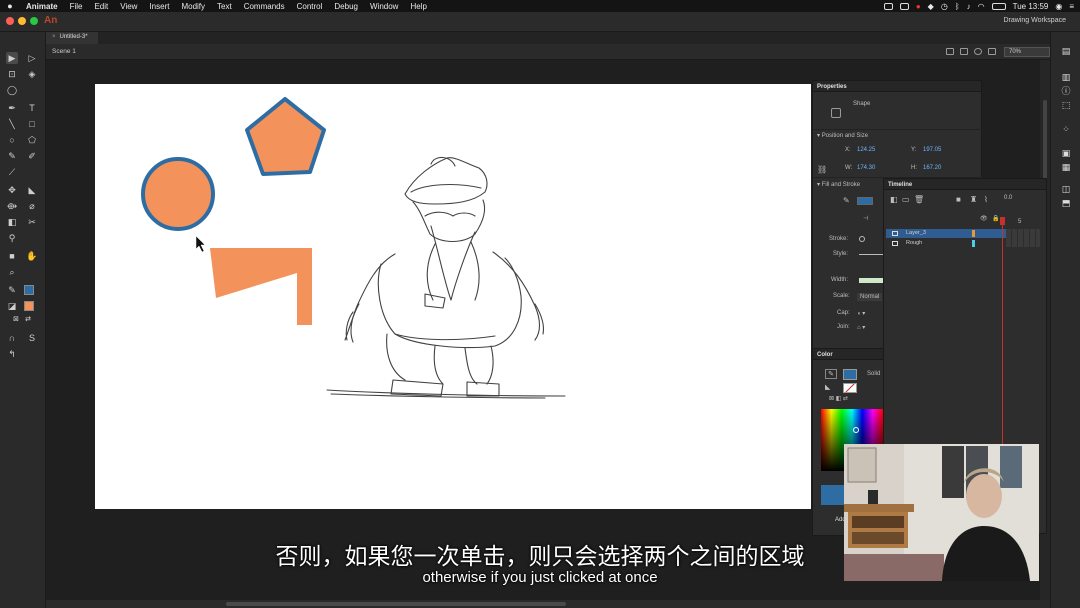 This screenshot has width=1080, height=608. Describe the element at coordinates (12, 256) in the screenshot. I see `camera-tool-icon: ■` at that location.